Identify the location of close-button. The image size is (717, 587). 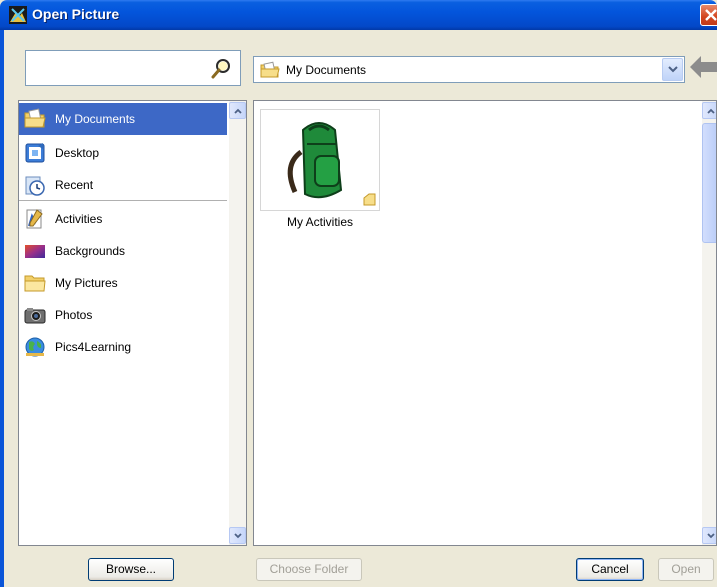
(708, 15).